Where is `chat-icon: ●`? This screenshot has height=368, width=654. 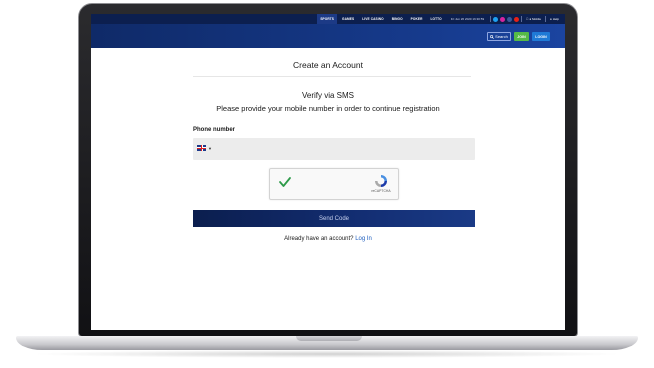
chat-icon: ● is located at coordinates (551, 19).